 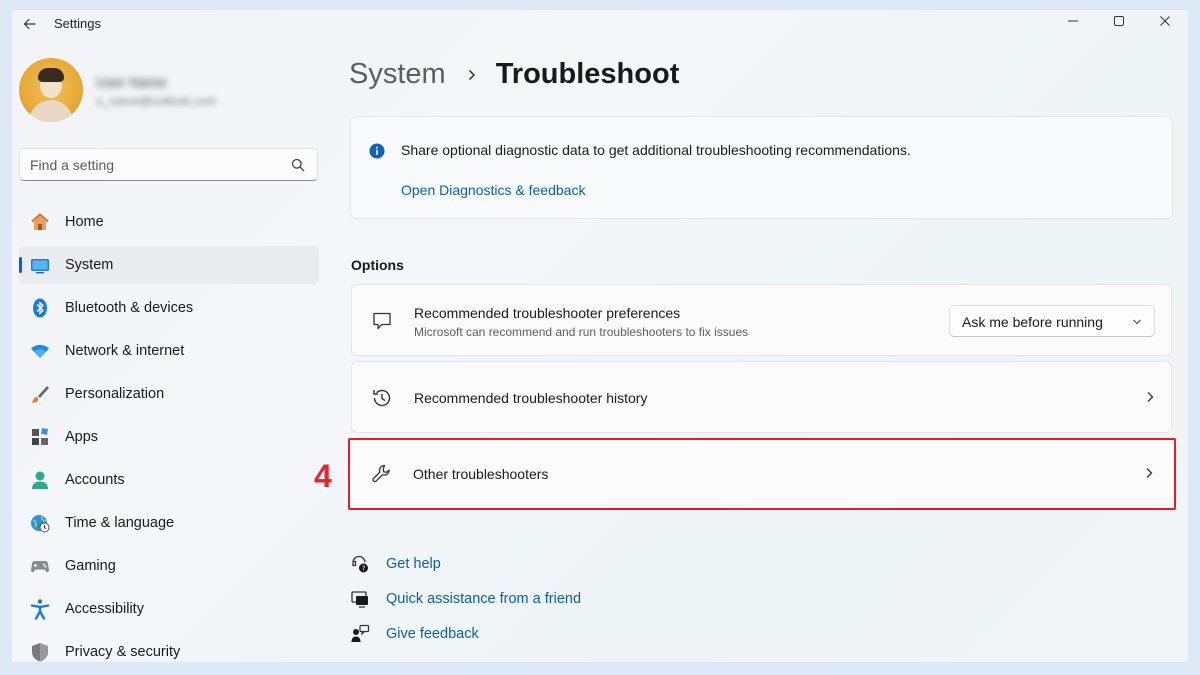 What do you see at coordinates (323, 476) in the screenshot?
I see `step-number-annotation: 4` at bounding box center [323, 476].